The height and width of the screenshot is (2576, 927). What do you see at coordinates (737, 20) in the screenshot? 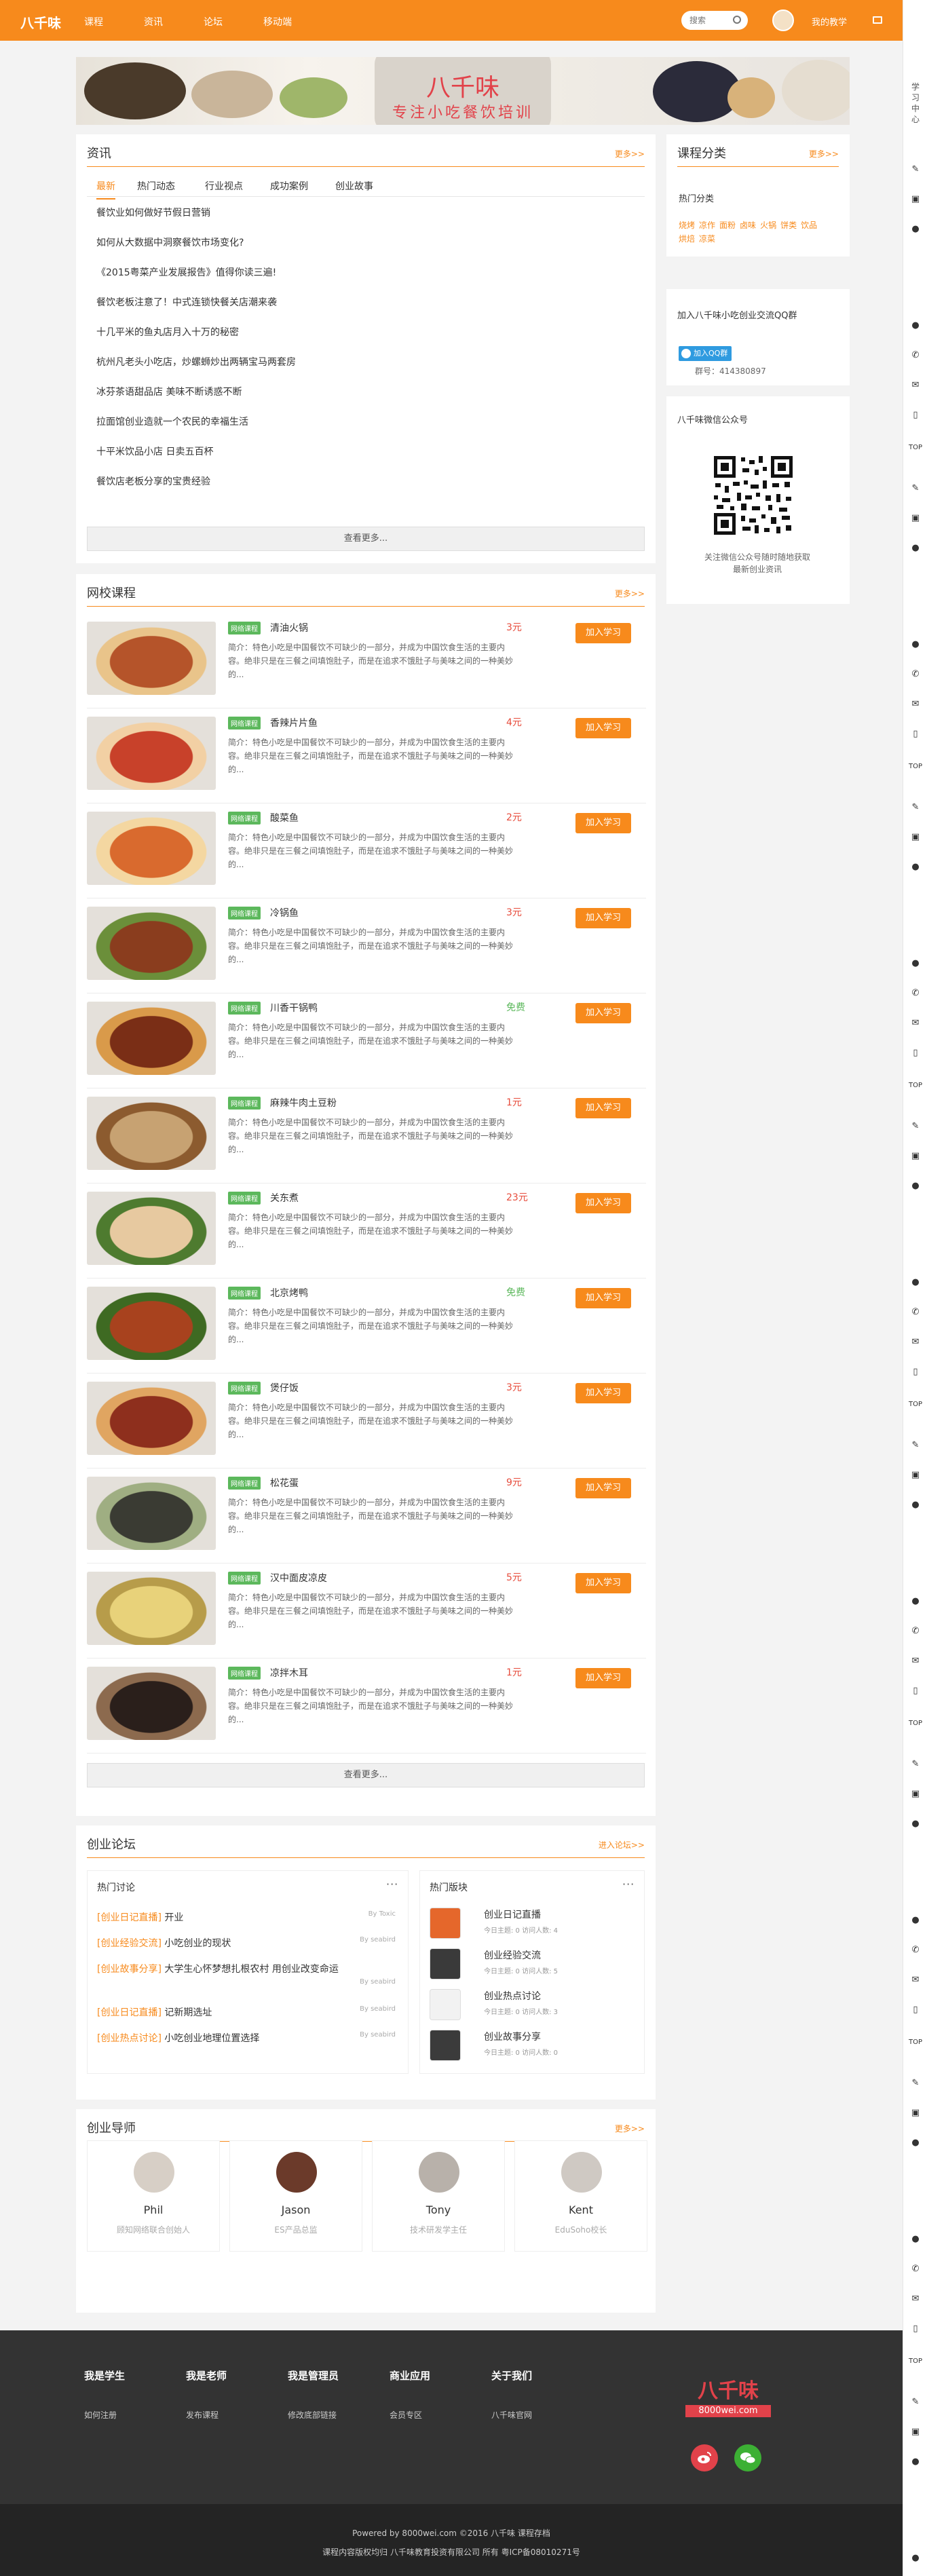
I see `search-icon` at bounding box center [737, 20].